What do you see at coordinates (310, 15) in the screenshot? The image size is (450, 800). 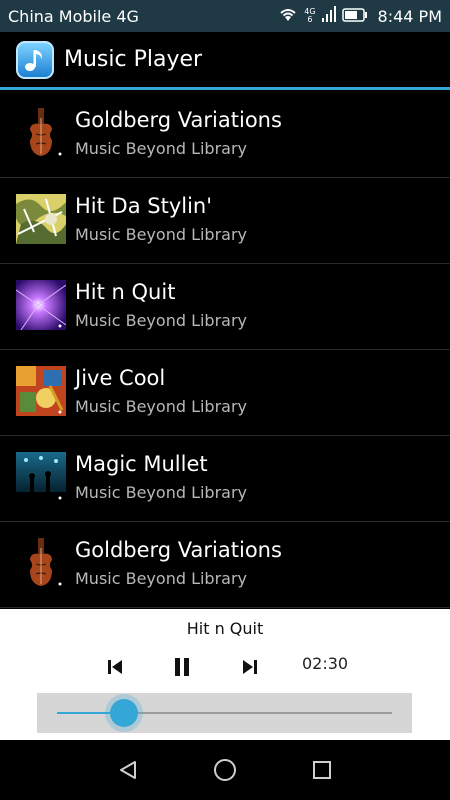 I see `network-type: 4G 6` at bounding box center [310, 15].